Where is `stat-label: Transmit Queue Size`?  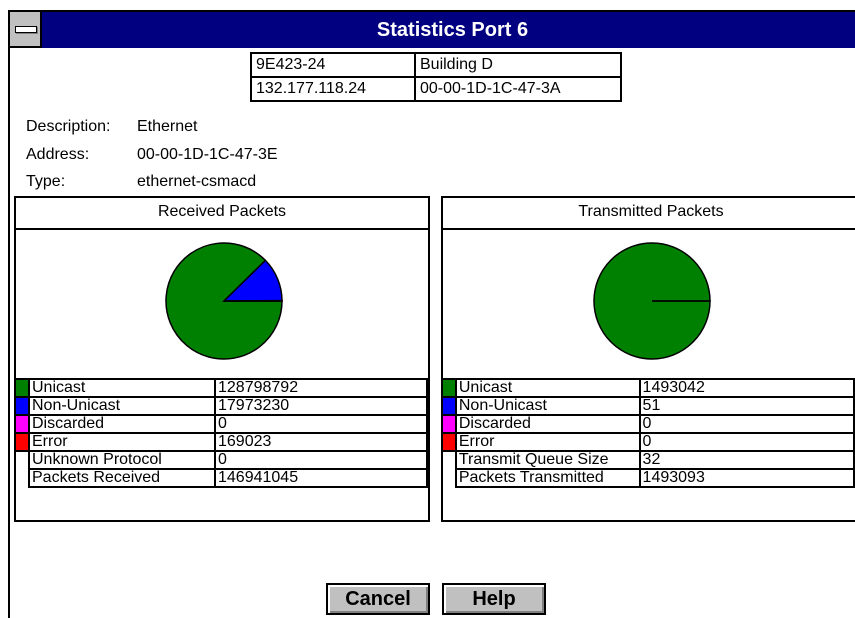
stat-label: Transmit Queue Size is located at coordinates (547, 460).